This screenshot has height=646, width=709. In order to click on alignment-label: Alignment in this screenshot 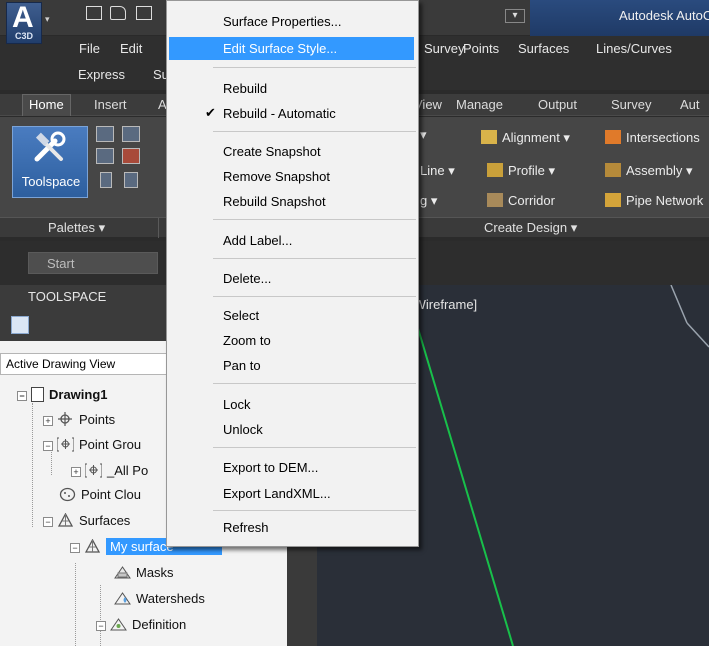, I will do `click(531, 137)`.